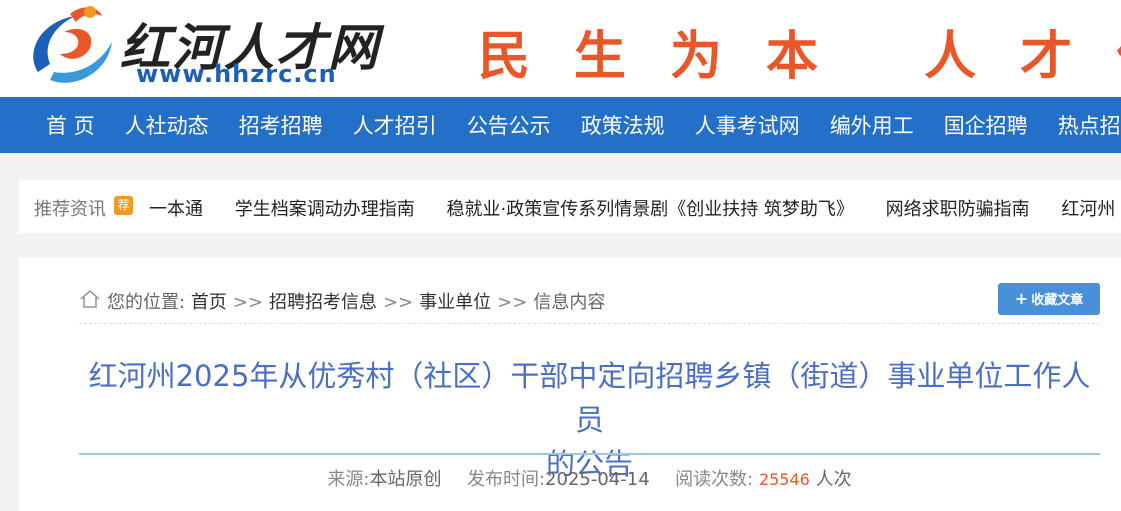  Describe the element at coordinates (589, 454) in the screenshot. I see `title-divider` at that location.